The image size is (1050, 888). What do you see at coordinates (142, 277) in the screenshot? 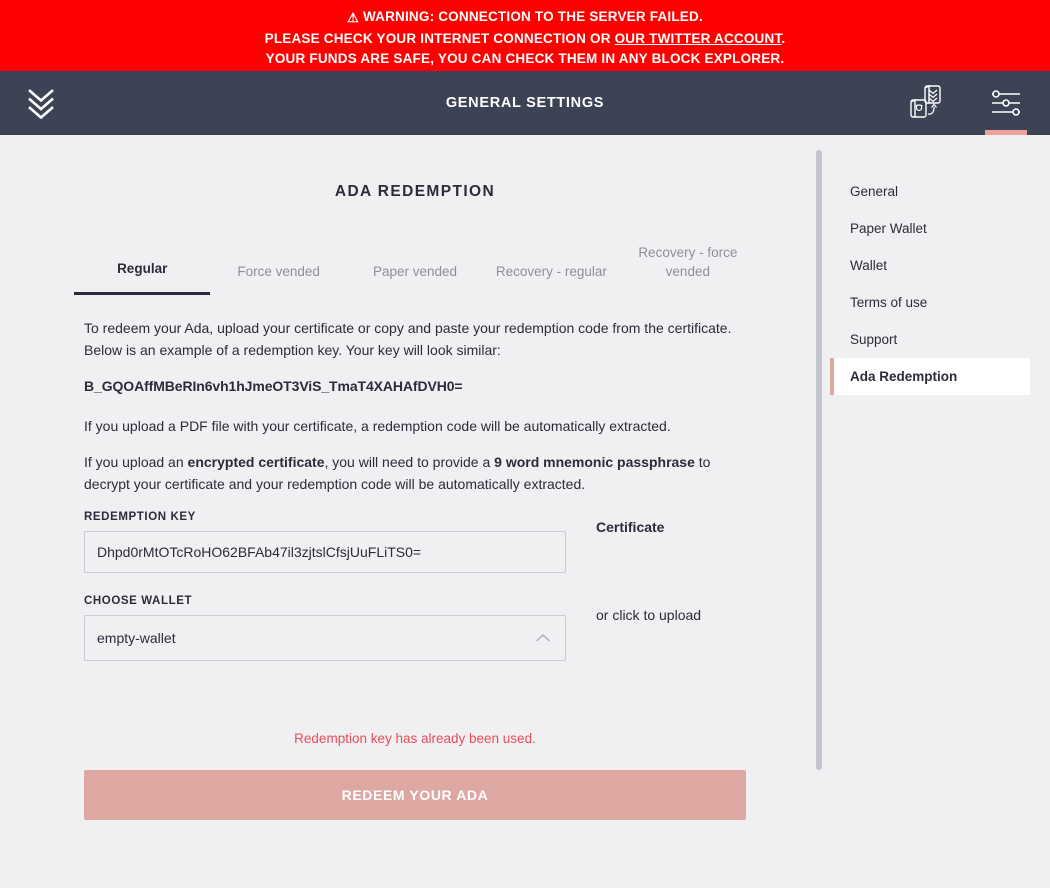
I see `tab-regular: Regular` at bounding box center [142, 277].